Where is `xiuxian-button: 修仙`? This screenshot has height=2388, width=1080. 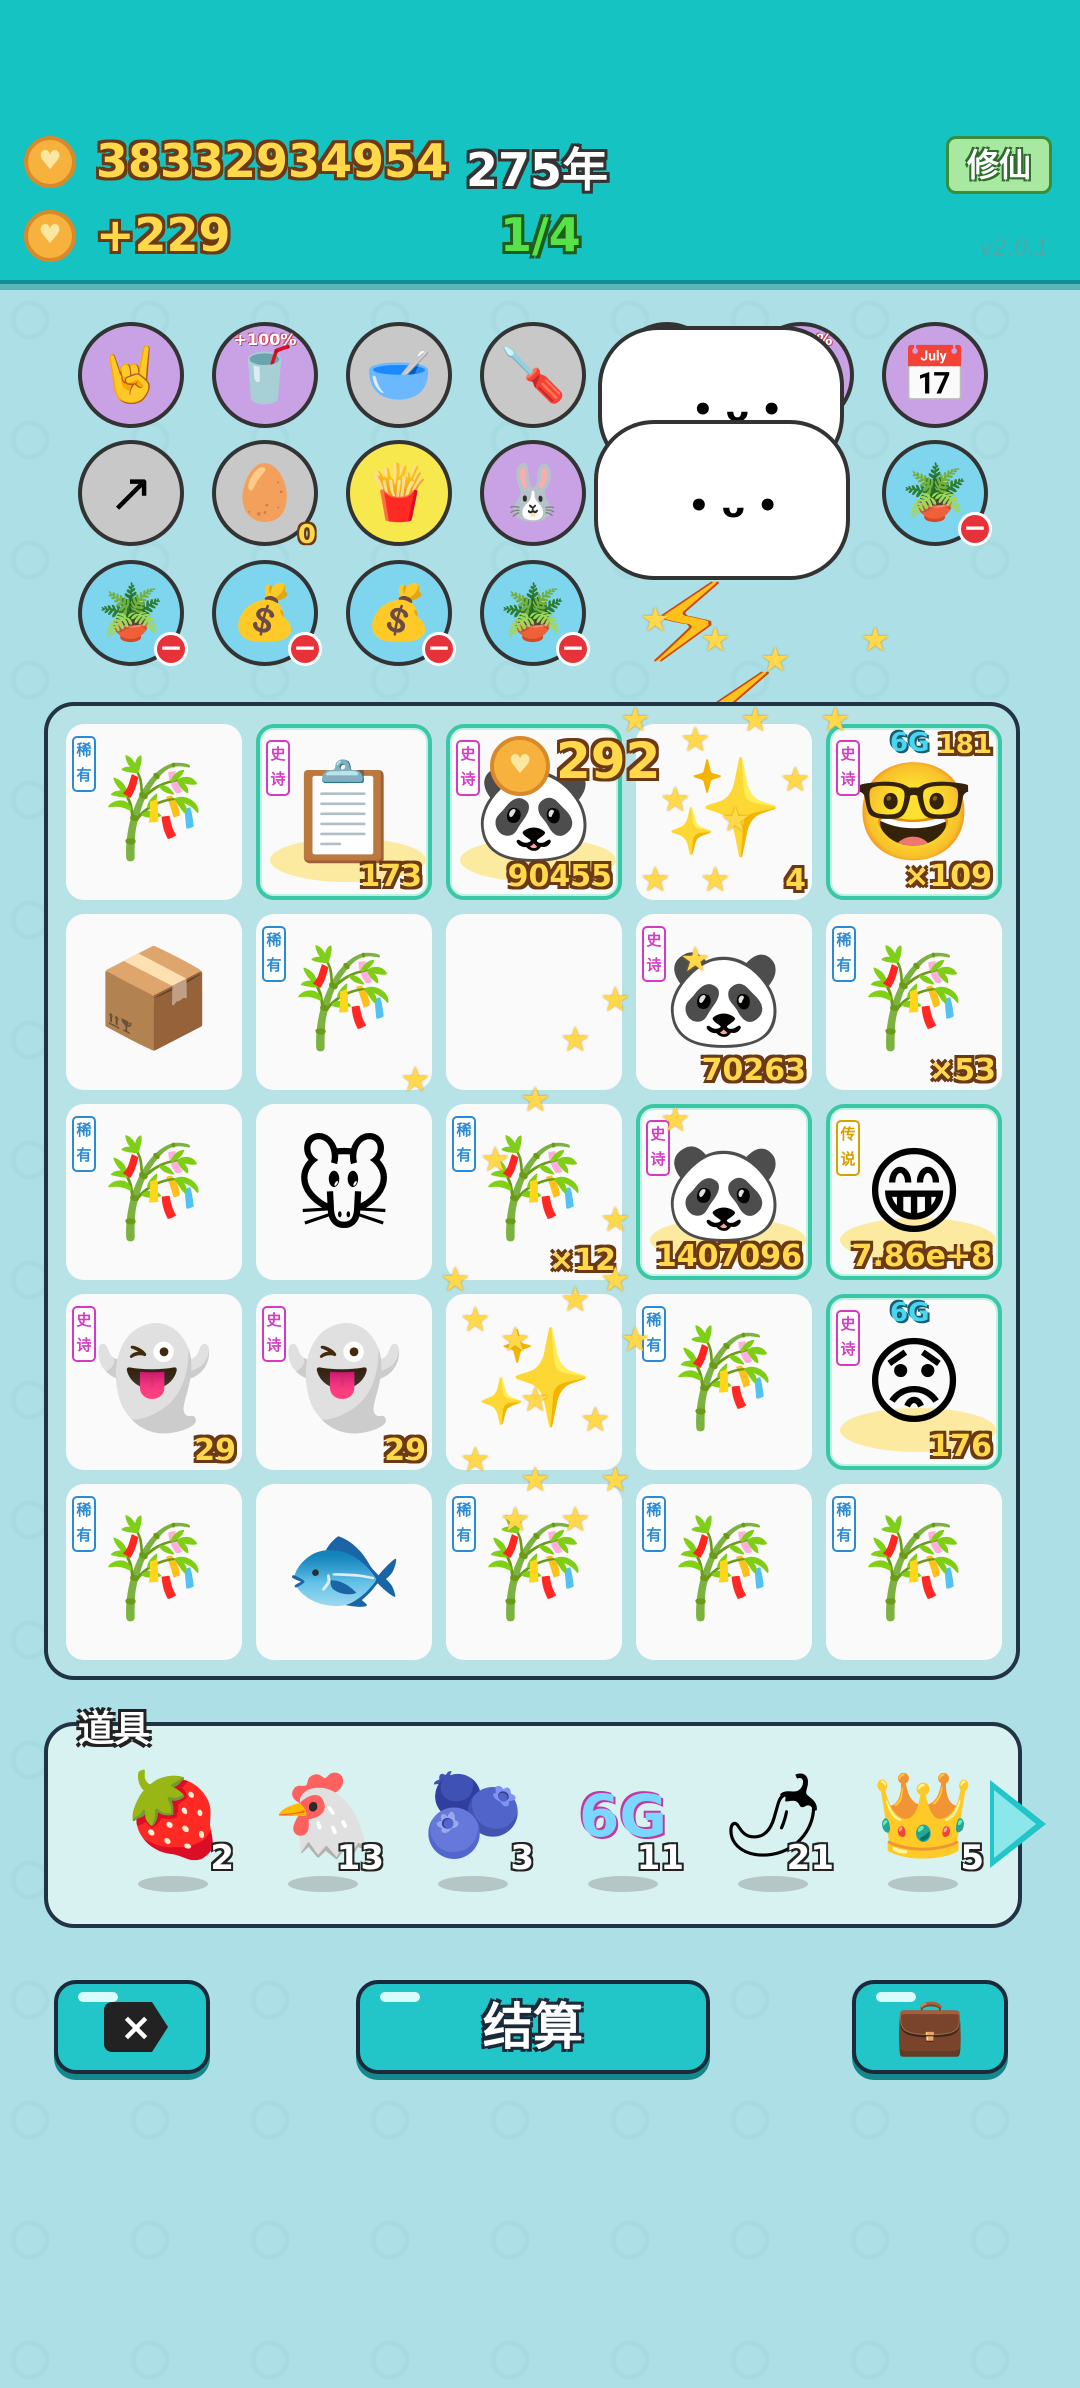 xiuxian-button: 修仙 is located at coordinates (999, 165).